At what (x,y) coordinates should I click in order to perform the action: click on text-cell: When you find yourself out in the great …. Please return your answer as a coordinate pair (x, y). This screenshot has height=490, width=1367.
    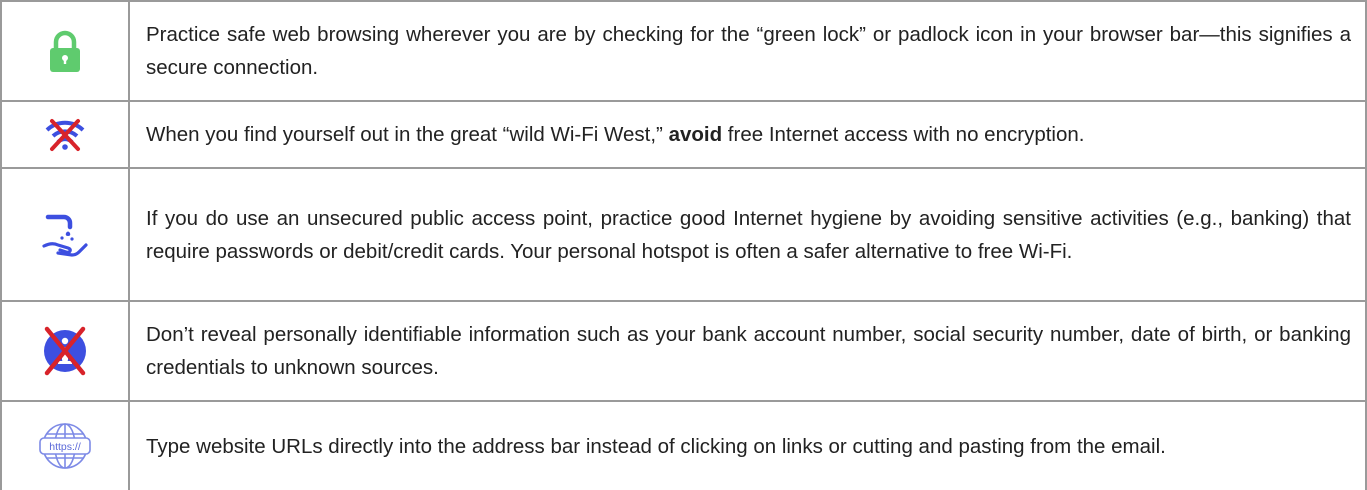
    Looking at the image, I should click on (748, 134).